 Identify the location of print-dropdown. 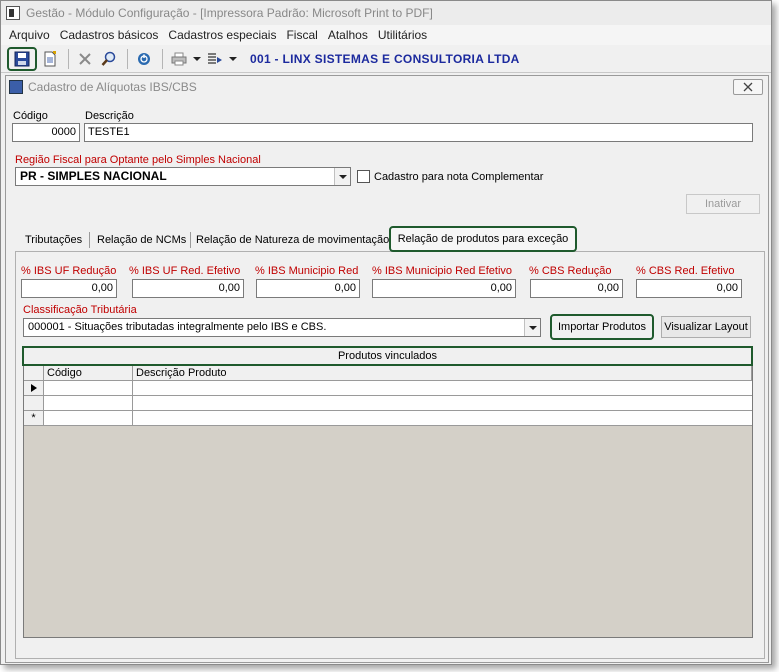
(197, 59).